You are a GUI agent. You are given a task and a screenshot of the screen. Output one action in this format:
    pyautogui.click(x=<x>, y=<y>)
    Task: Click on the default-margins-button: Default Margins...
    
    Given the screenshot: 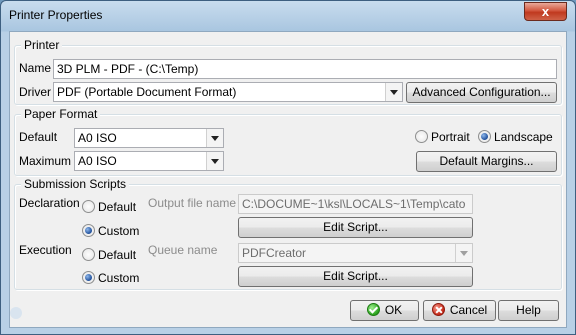 What is the action you would take?
    pyautogui.click(x=486, y=161)
    